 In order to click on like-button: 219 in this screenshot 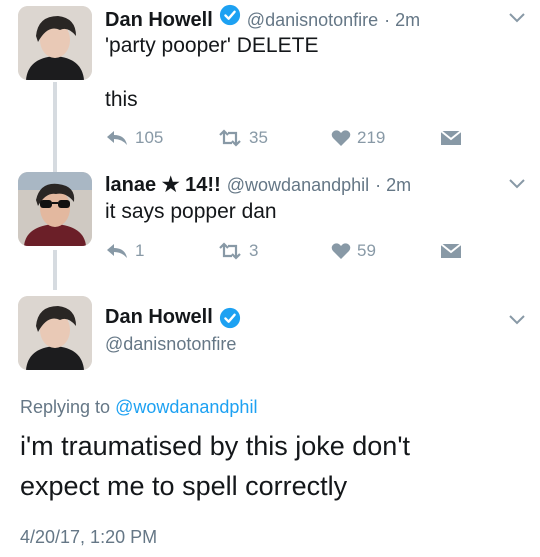, I will do `click(358, 138)`.